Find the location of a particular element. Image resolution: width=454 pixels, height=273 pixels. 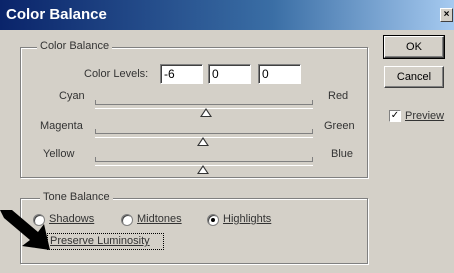

preview-checkbox: ✓ is located at coordinates (395, 116).